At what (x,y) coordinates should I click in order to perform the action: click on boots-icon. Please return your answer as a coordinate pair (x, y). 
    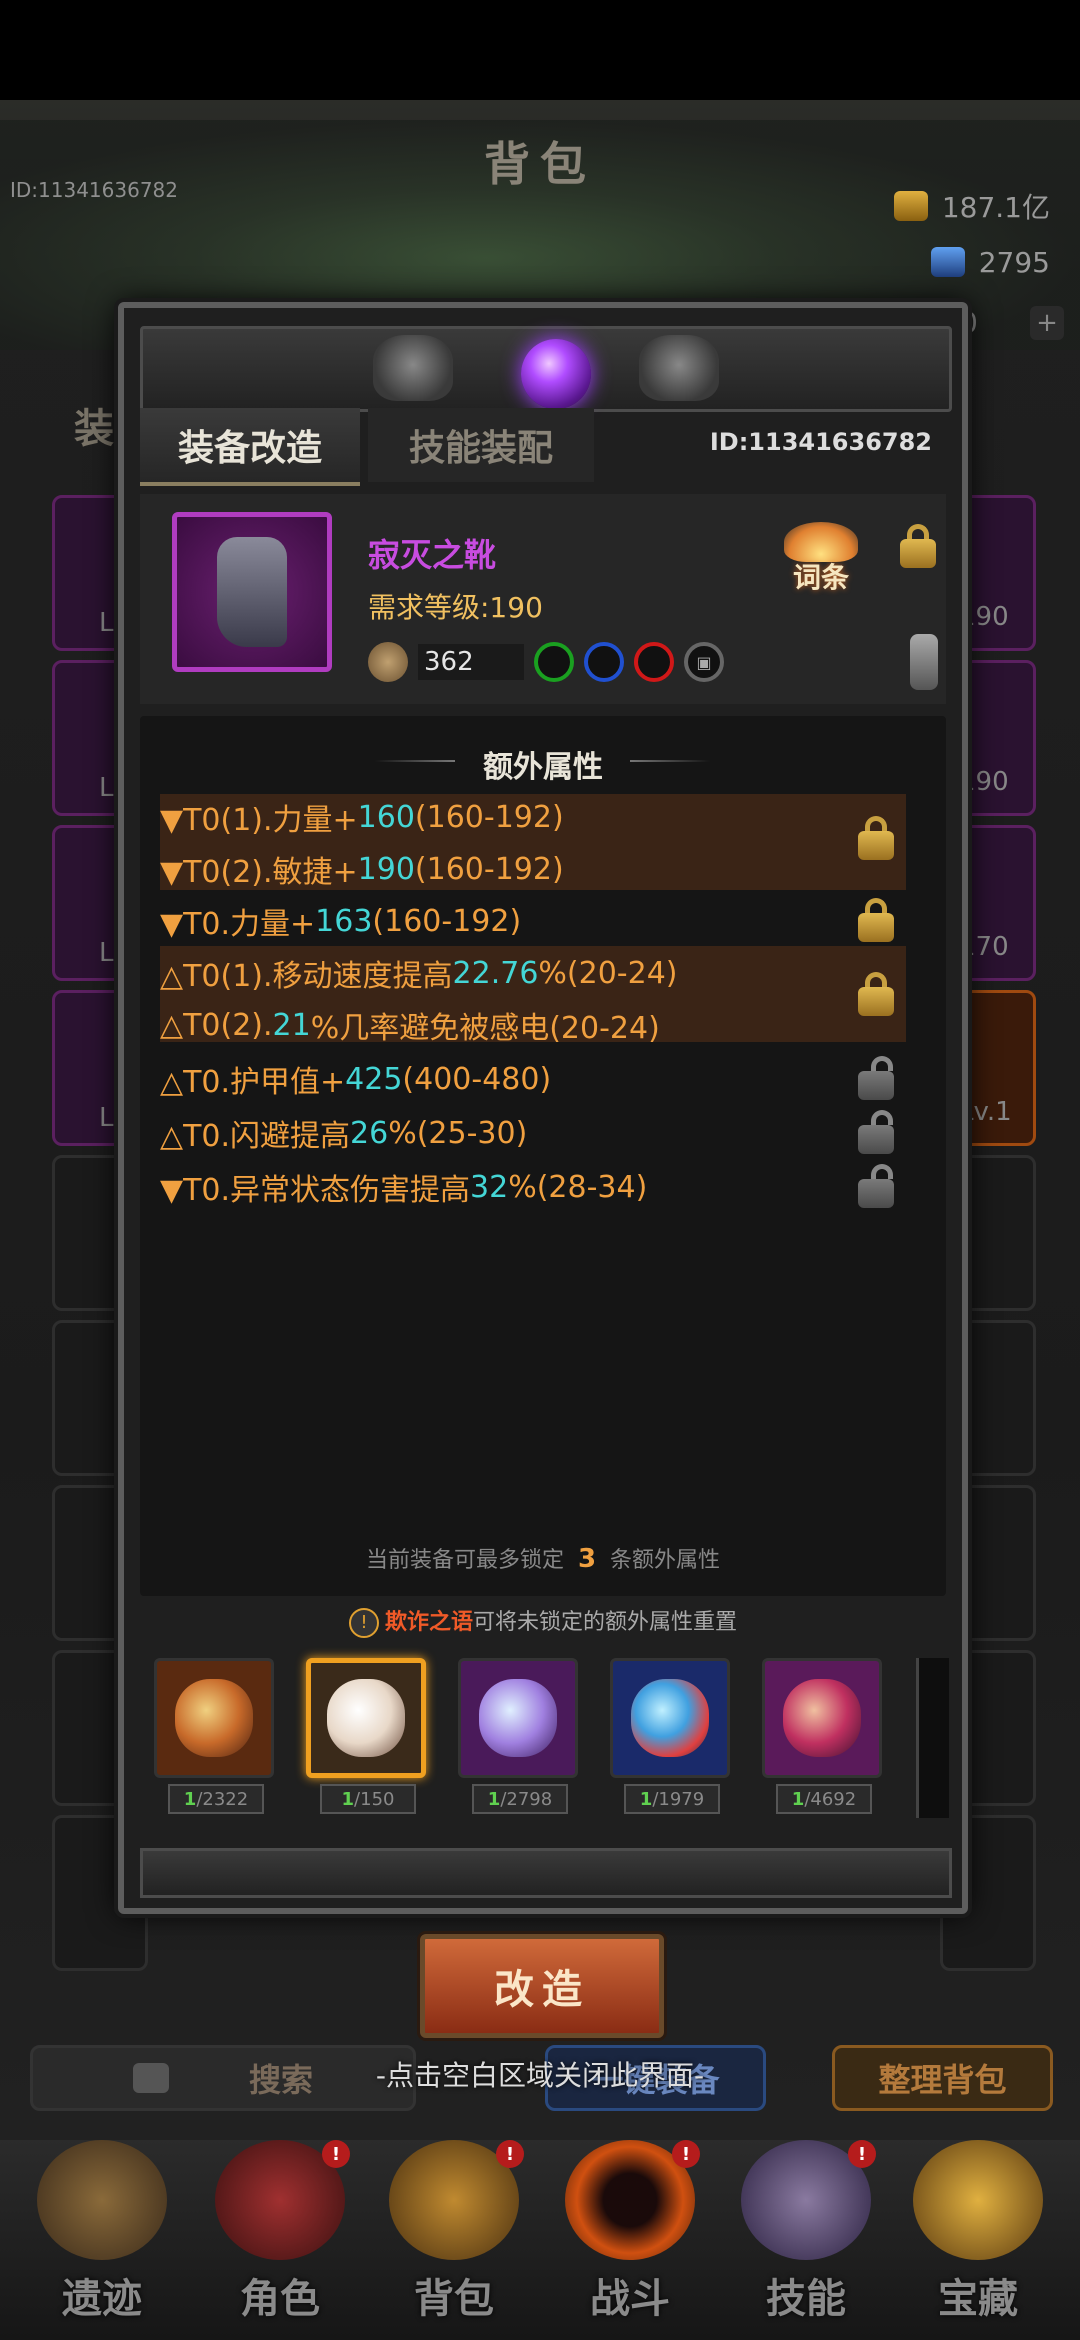
    Looking at the image, I should click on (252, 592).